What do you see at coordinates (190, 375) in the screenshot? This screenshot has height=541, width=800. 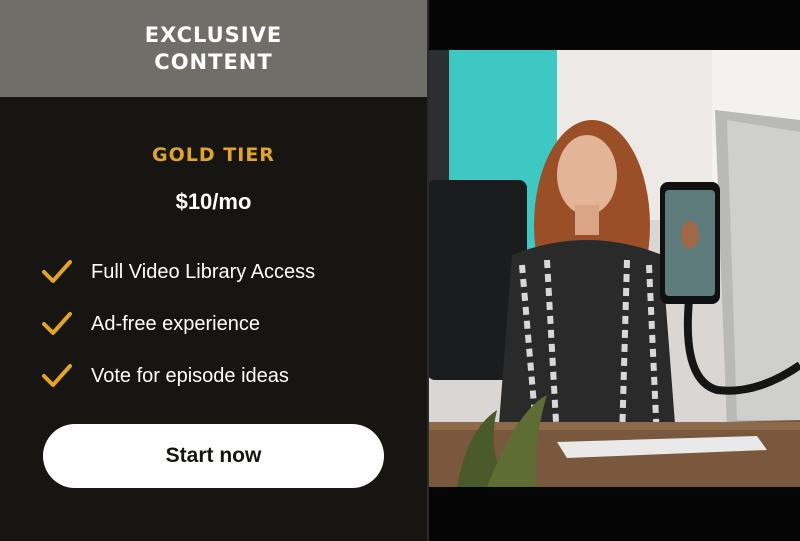 I see `feature-label: Vote for episode ideas` at bounding box center [190, 375].